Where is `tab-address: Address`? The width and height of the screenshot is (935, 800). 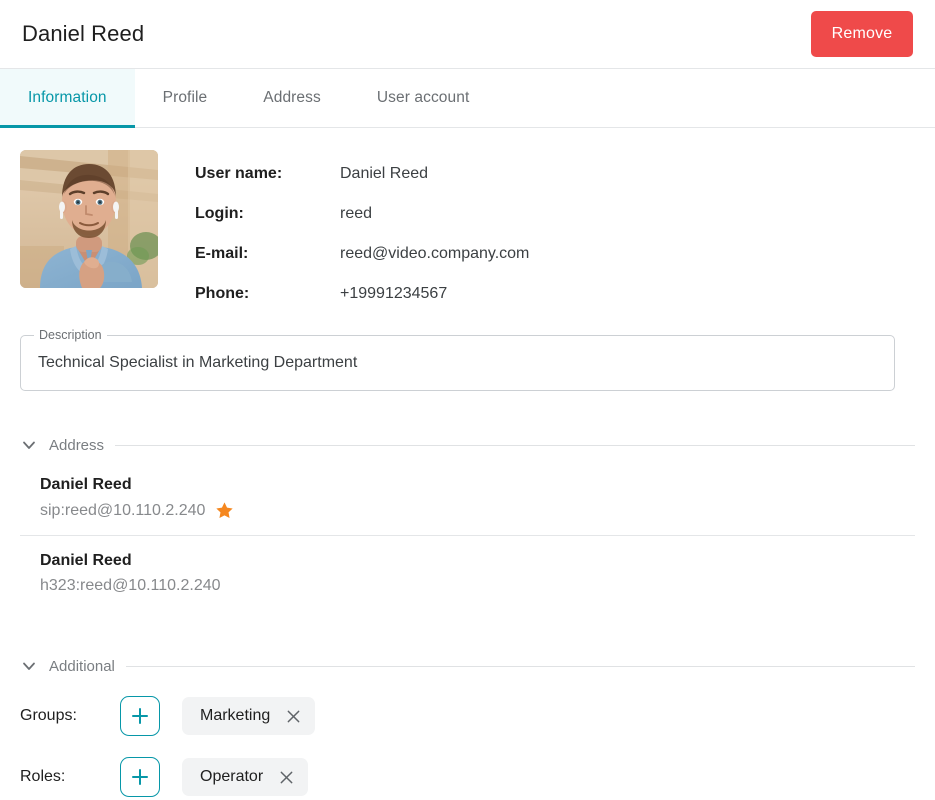
tab-address: Address is located at coordinates (292, 98).